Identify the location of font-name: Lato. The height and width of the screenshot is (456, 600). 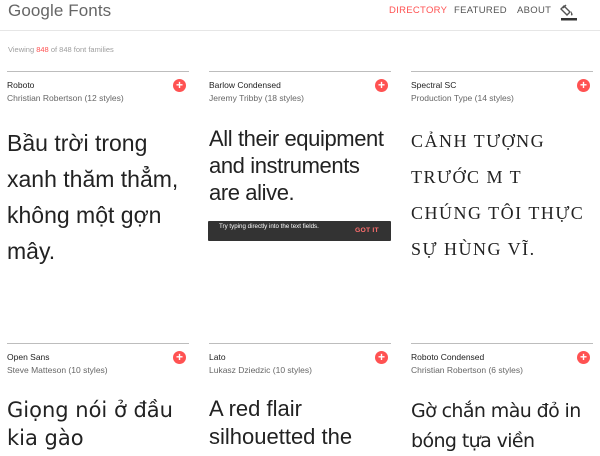
(217, 357).